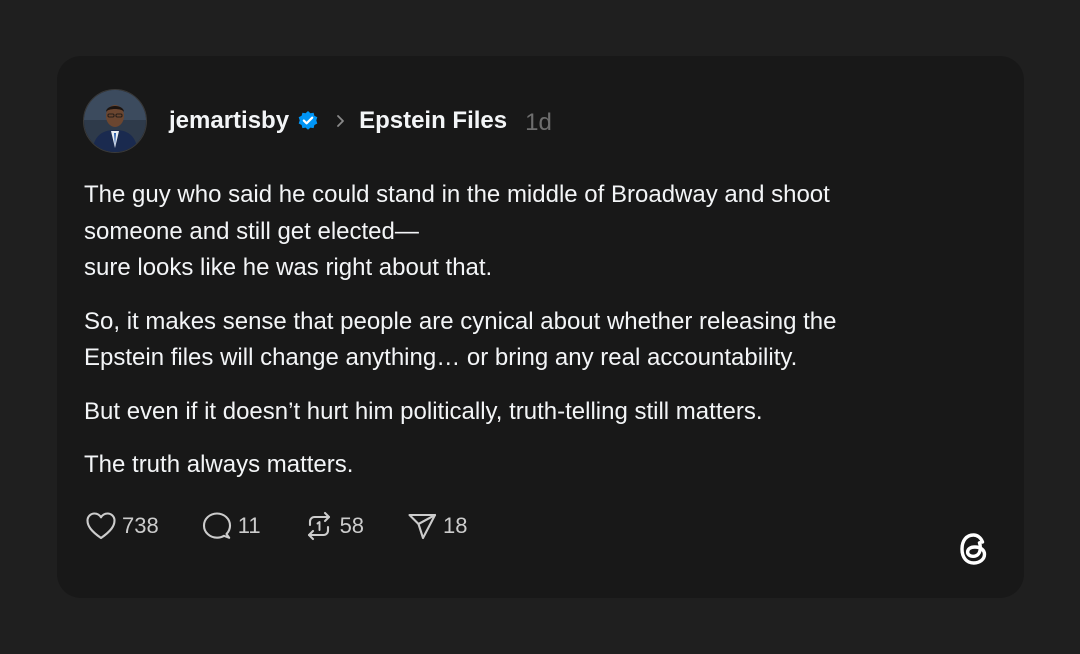  What do you see at coordinates (524, 465) in the screenshot?
I see `post-paragraph: The truth always matters.` at bounding box center [524, 465].